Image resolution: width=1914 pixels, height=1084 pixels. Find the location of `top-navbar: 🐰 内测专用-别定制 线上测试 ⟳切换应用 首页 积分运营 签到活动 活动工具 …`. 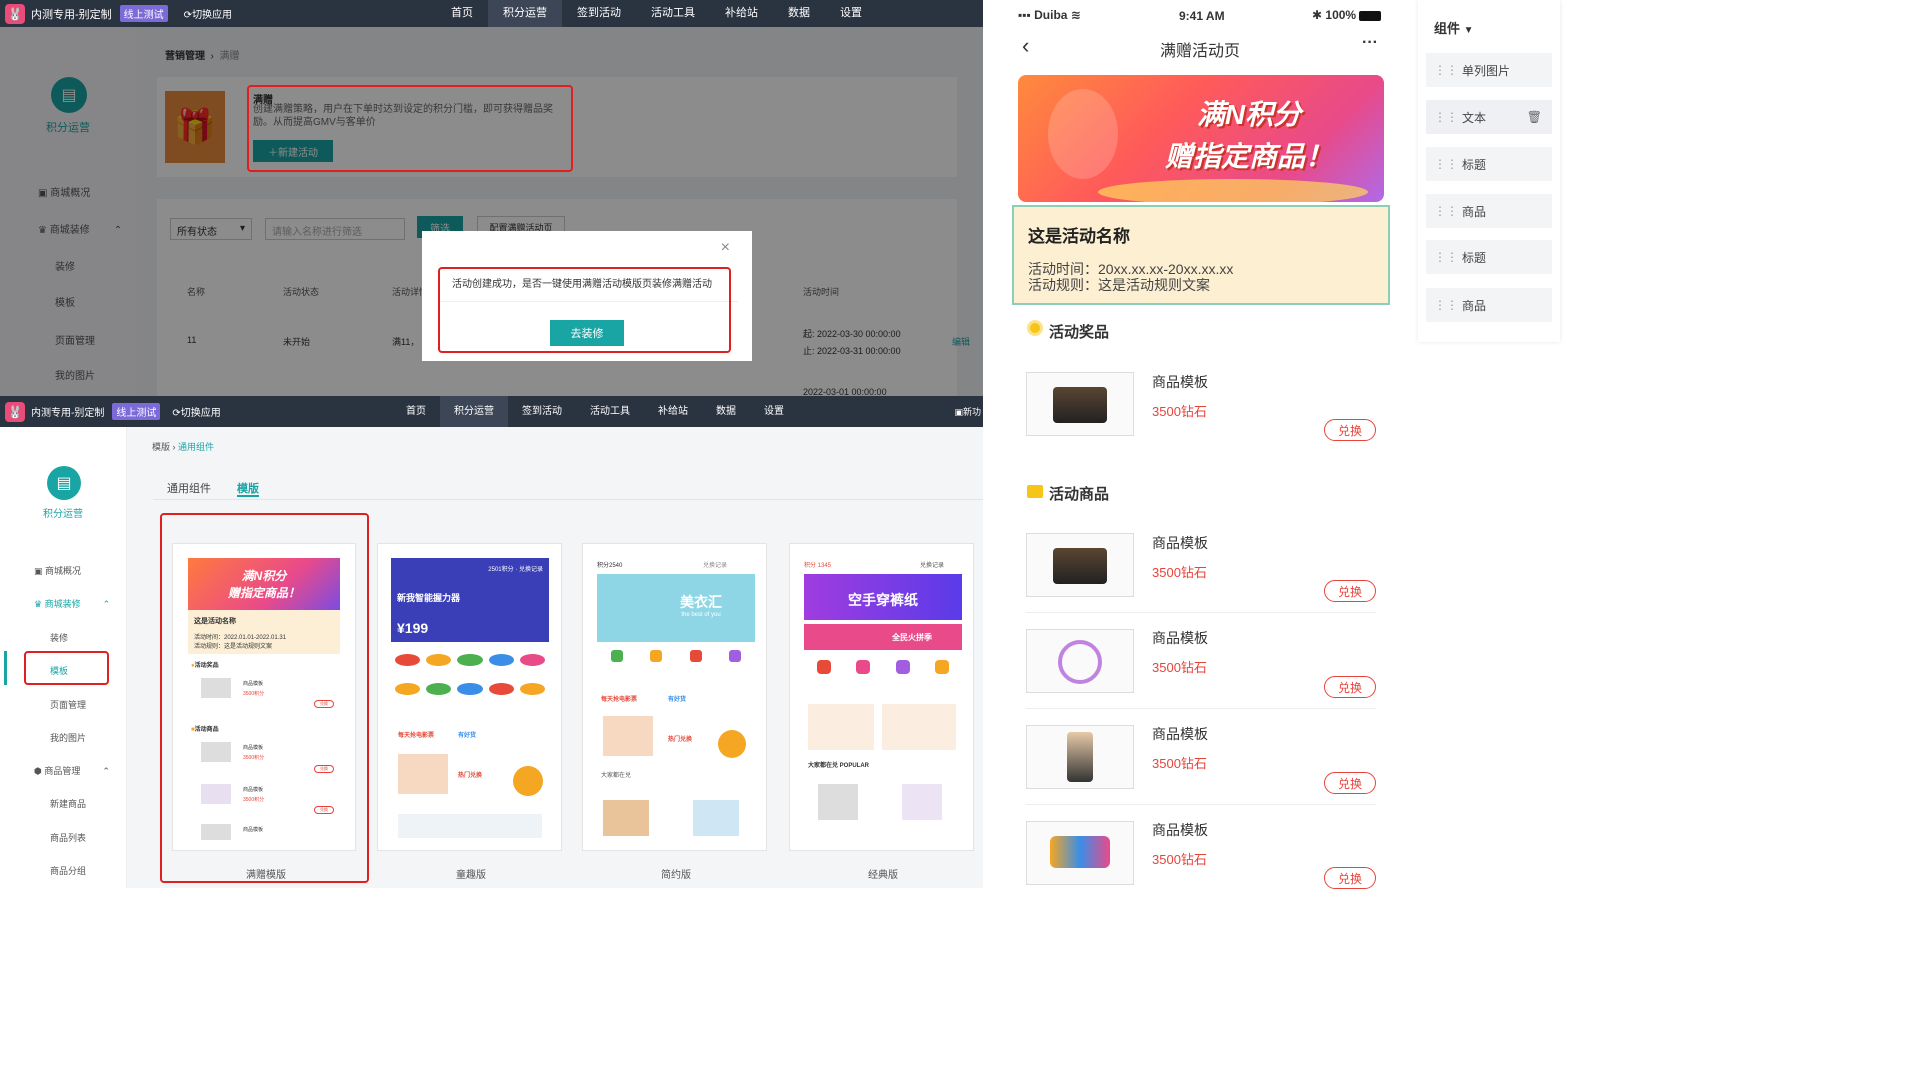

top-navbar: 🐰 内测专用-别定制 线上测试 ⟳切换应用 首页 积分运营 签到活动 活动工具 … is located at coordinates (491, 13).